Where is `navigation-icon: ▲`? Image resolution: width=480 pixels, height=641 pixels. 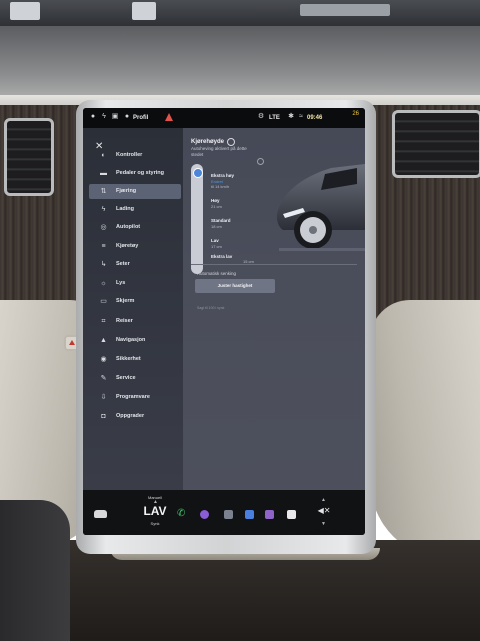
navigation-icon: ▲ is located at coordinates (103, 340).